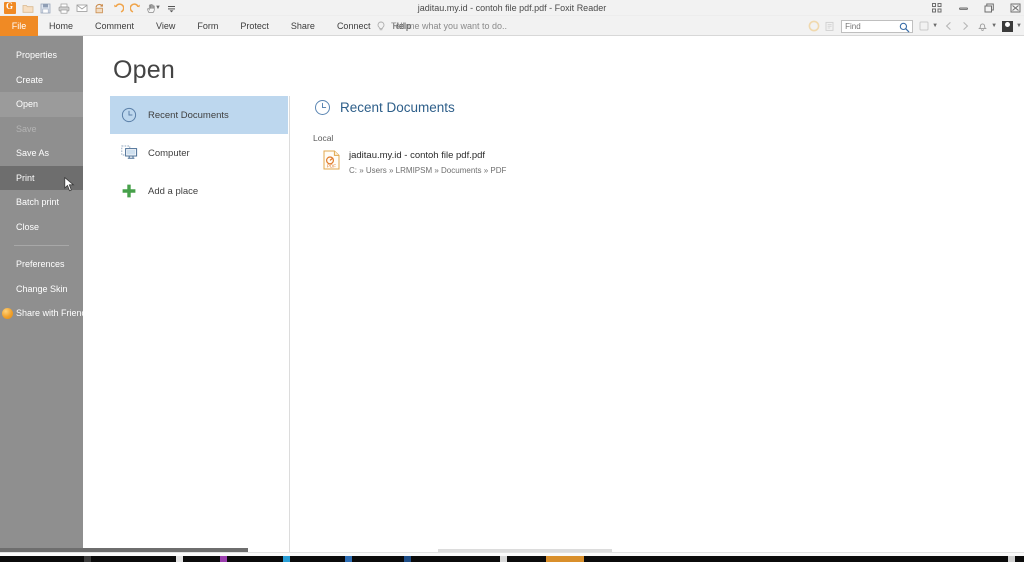 The width and height of the screenshot is (1024, 562). I want to click on clock-icon-large, so click(322, 107).